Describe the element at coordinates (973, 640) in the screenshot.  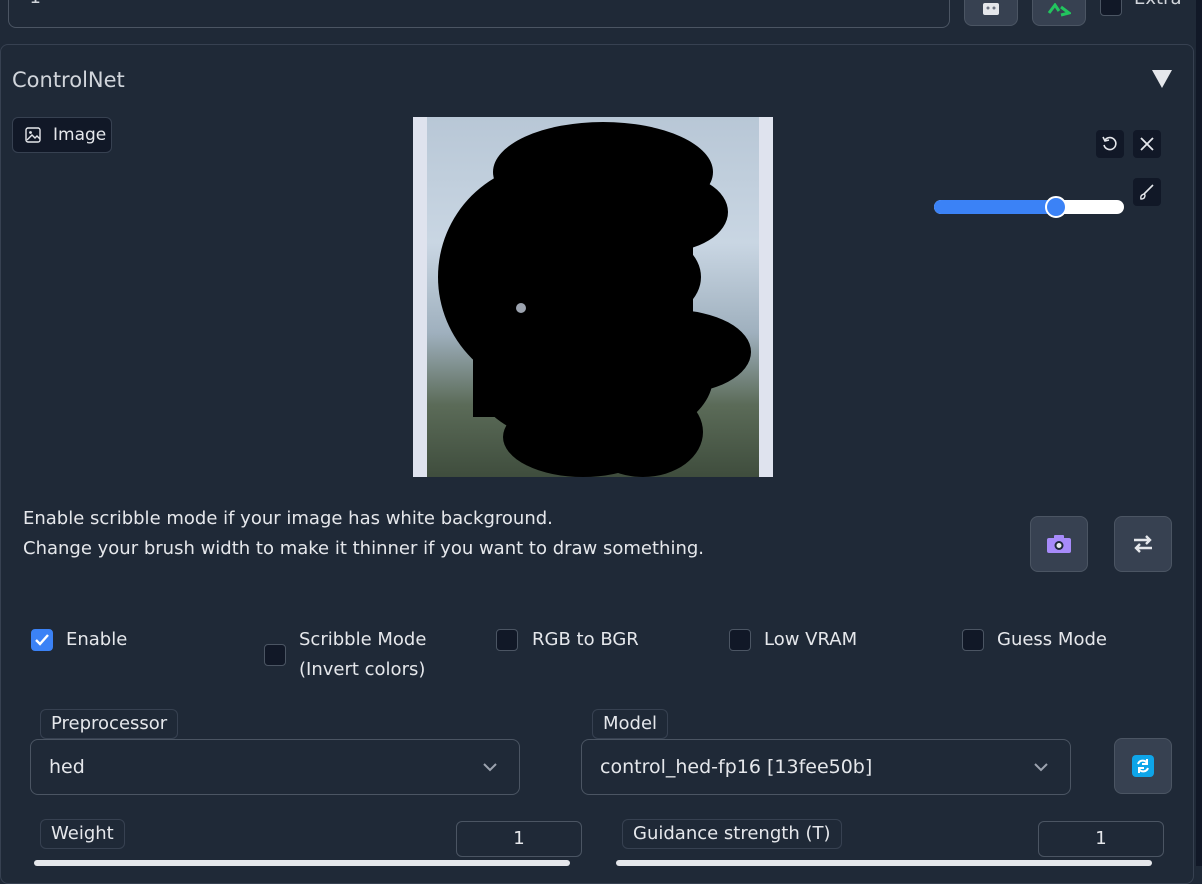
I see `guess-mode-checkbox` at that location.